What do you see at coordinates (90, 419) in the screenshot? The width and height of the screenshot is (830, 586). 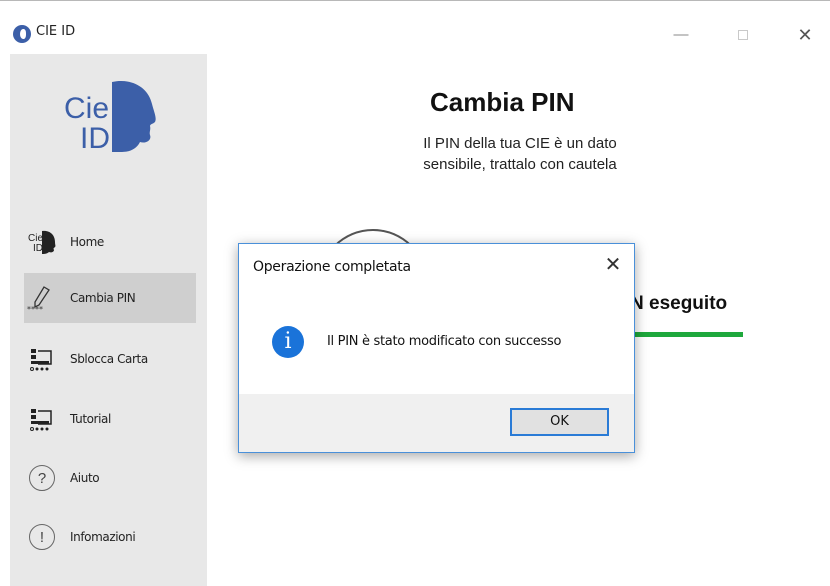 I see `sidebar-item-label: Tutorial` at bounding box center [90, 419].